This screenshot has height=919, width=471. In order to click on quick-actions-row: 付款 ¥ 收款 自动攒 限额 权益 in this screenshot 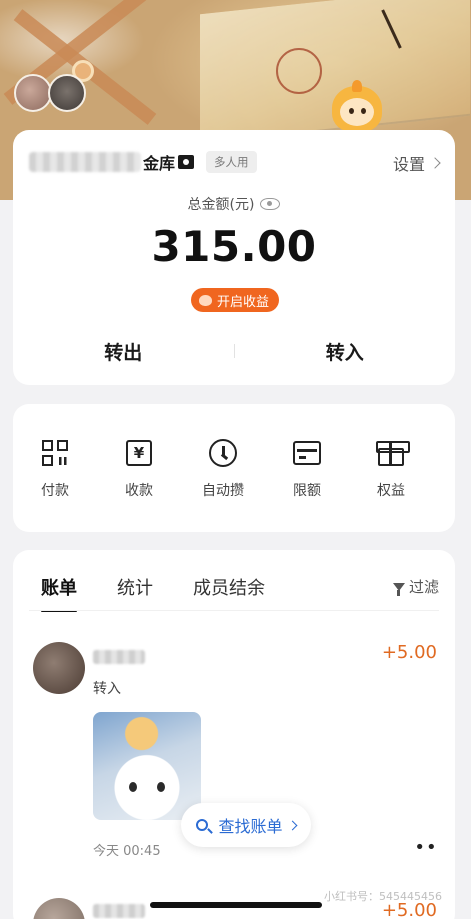, I will do `click(234, 469)`.